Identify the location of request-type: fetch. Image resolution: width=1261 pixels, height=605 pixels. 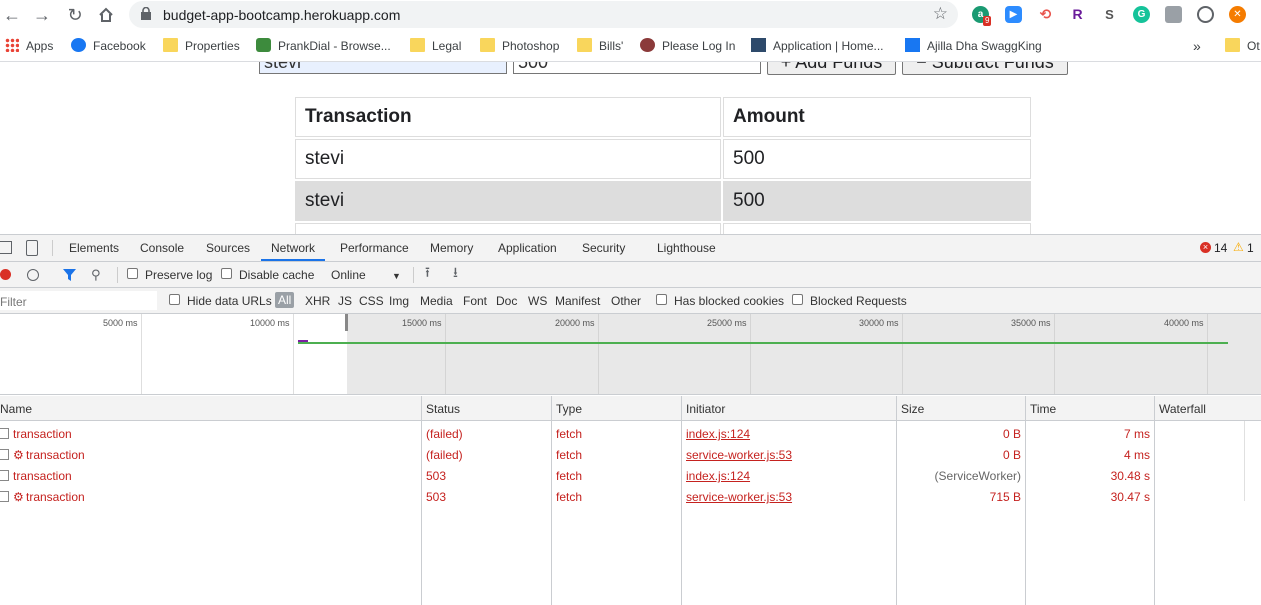
(569, 497).